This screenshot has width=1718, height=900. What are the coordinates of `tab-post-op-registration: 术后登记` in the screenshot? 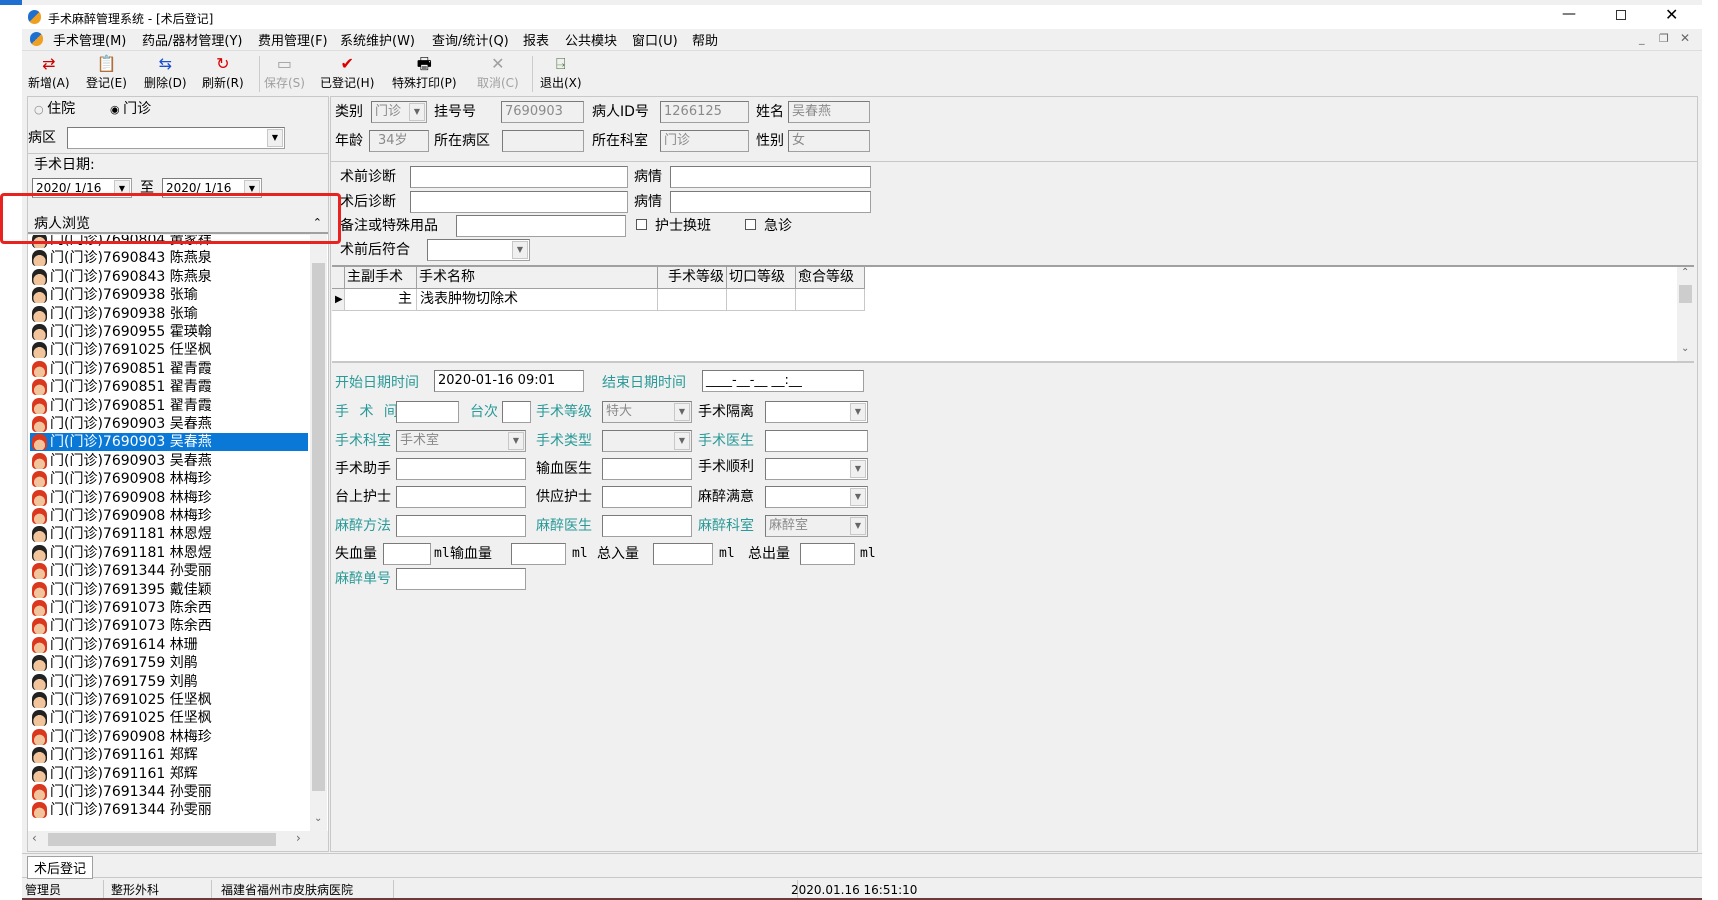 It's located at (60, 867).